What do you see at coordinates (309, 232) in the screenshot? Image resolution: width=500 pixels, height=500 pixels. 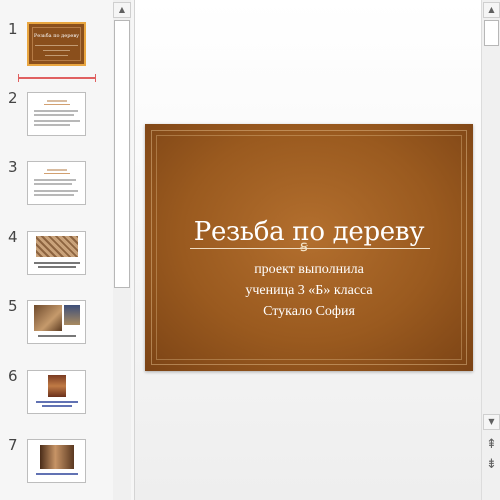 I see `slide-title: Резьба по дереву` at bounding box center [309, 232].